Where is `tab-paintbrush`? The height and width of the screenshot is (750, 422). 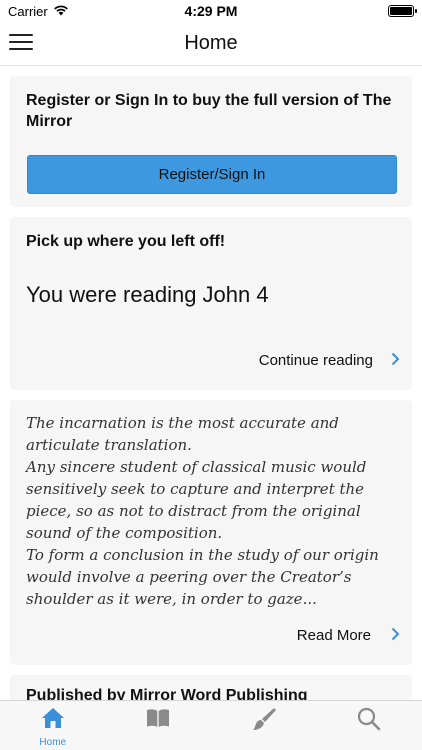 tab-paintbrush is located at coordinates (263, 719).